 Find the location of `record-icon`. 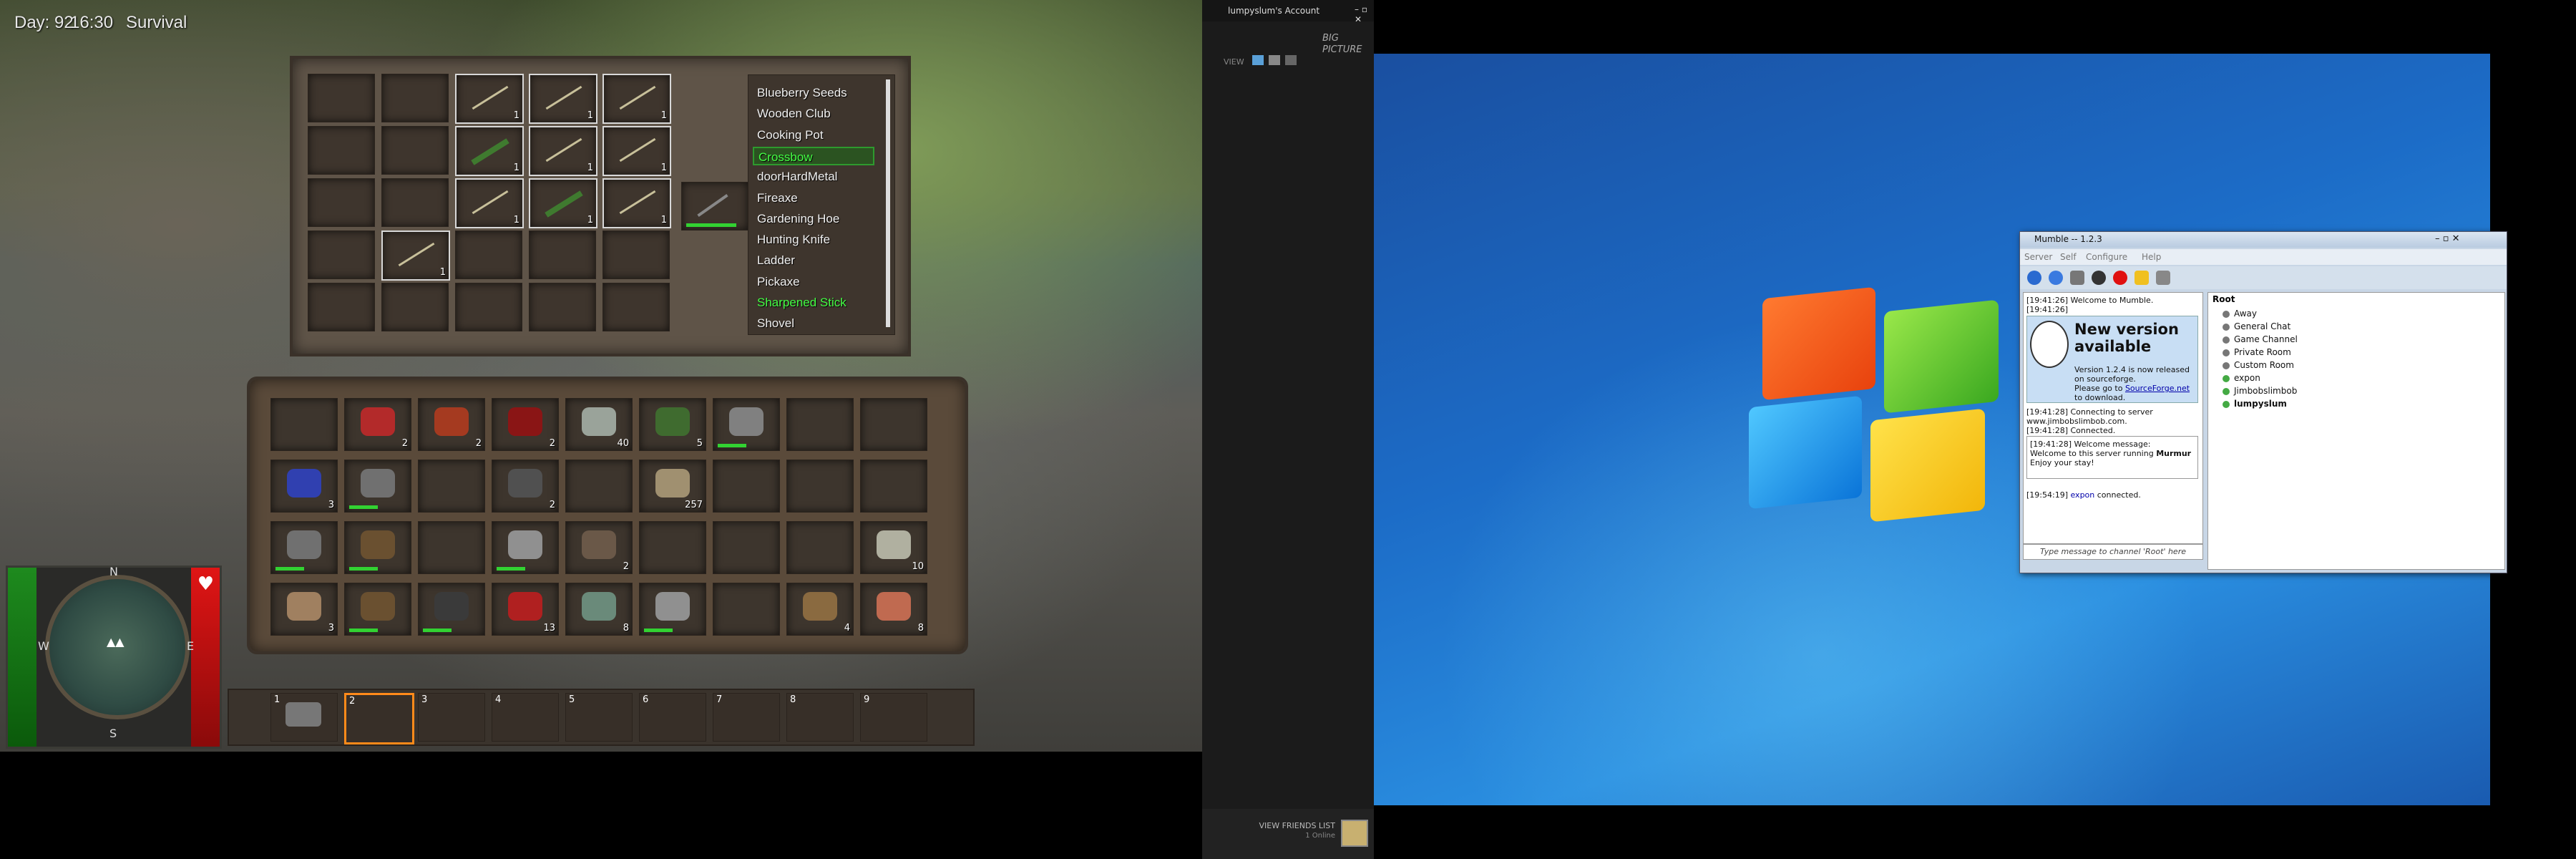

record-icon is located at coordinates (2120, 278).